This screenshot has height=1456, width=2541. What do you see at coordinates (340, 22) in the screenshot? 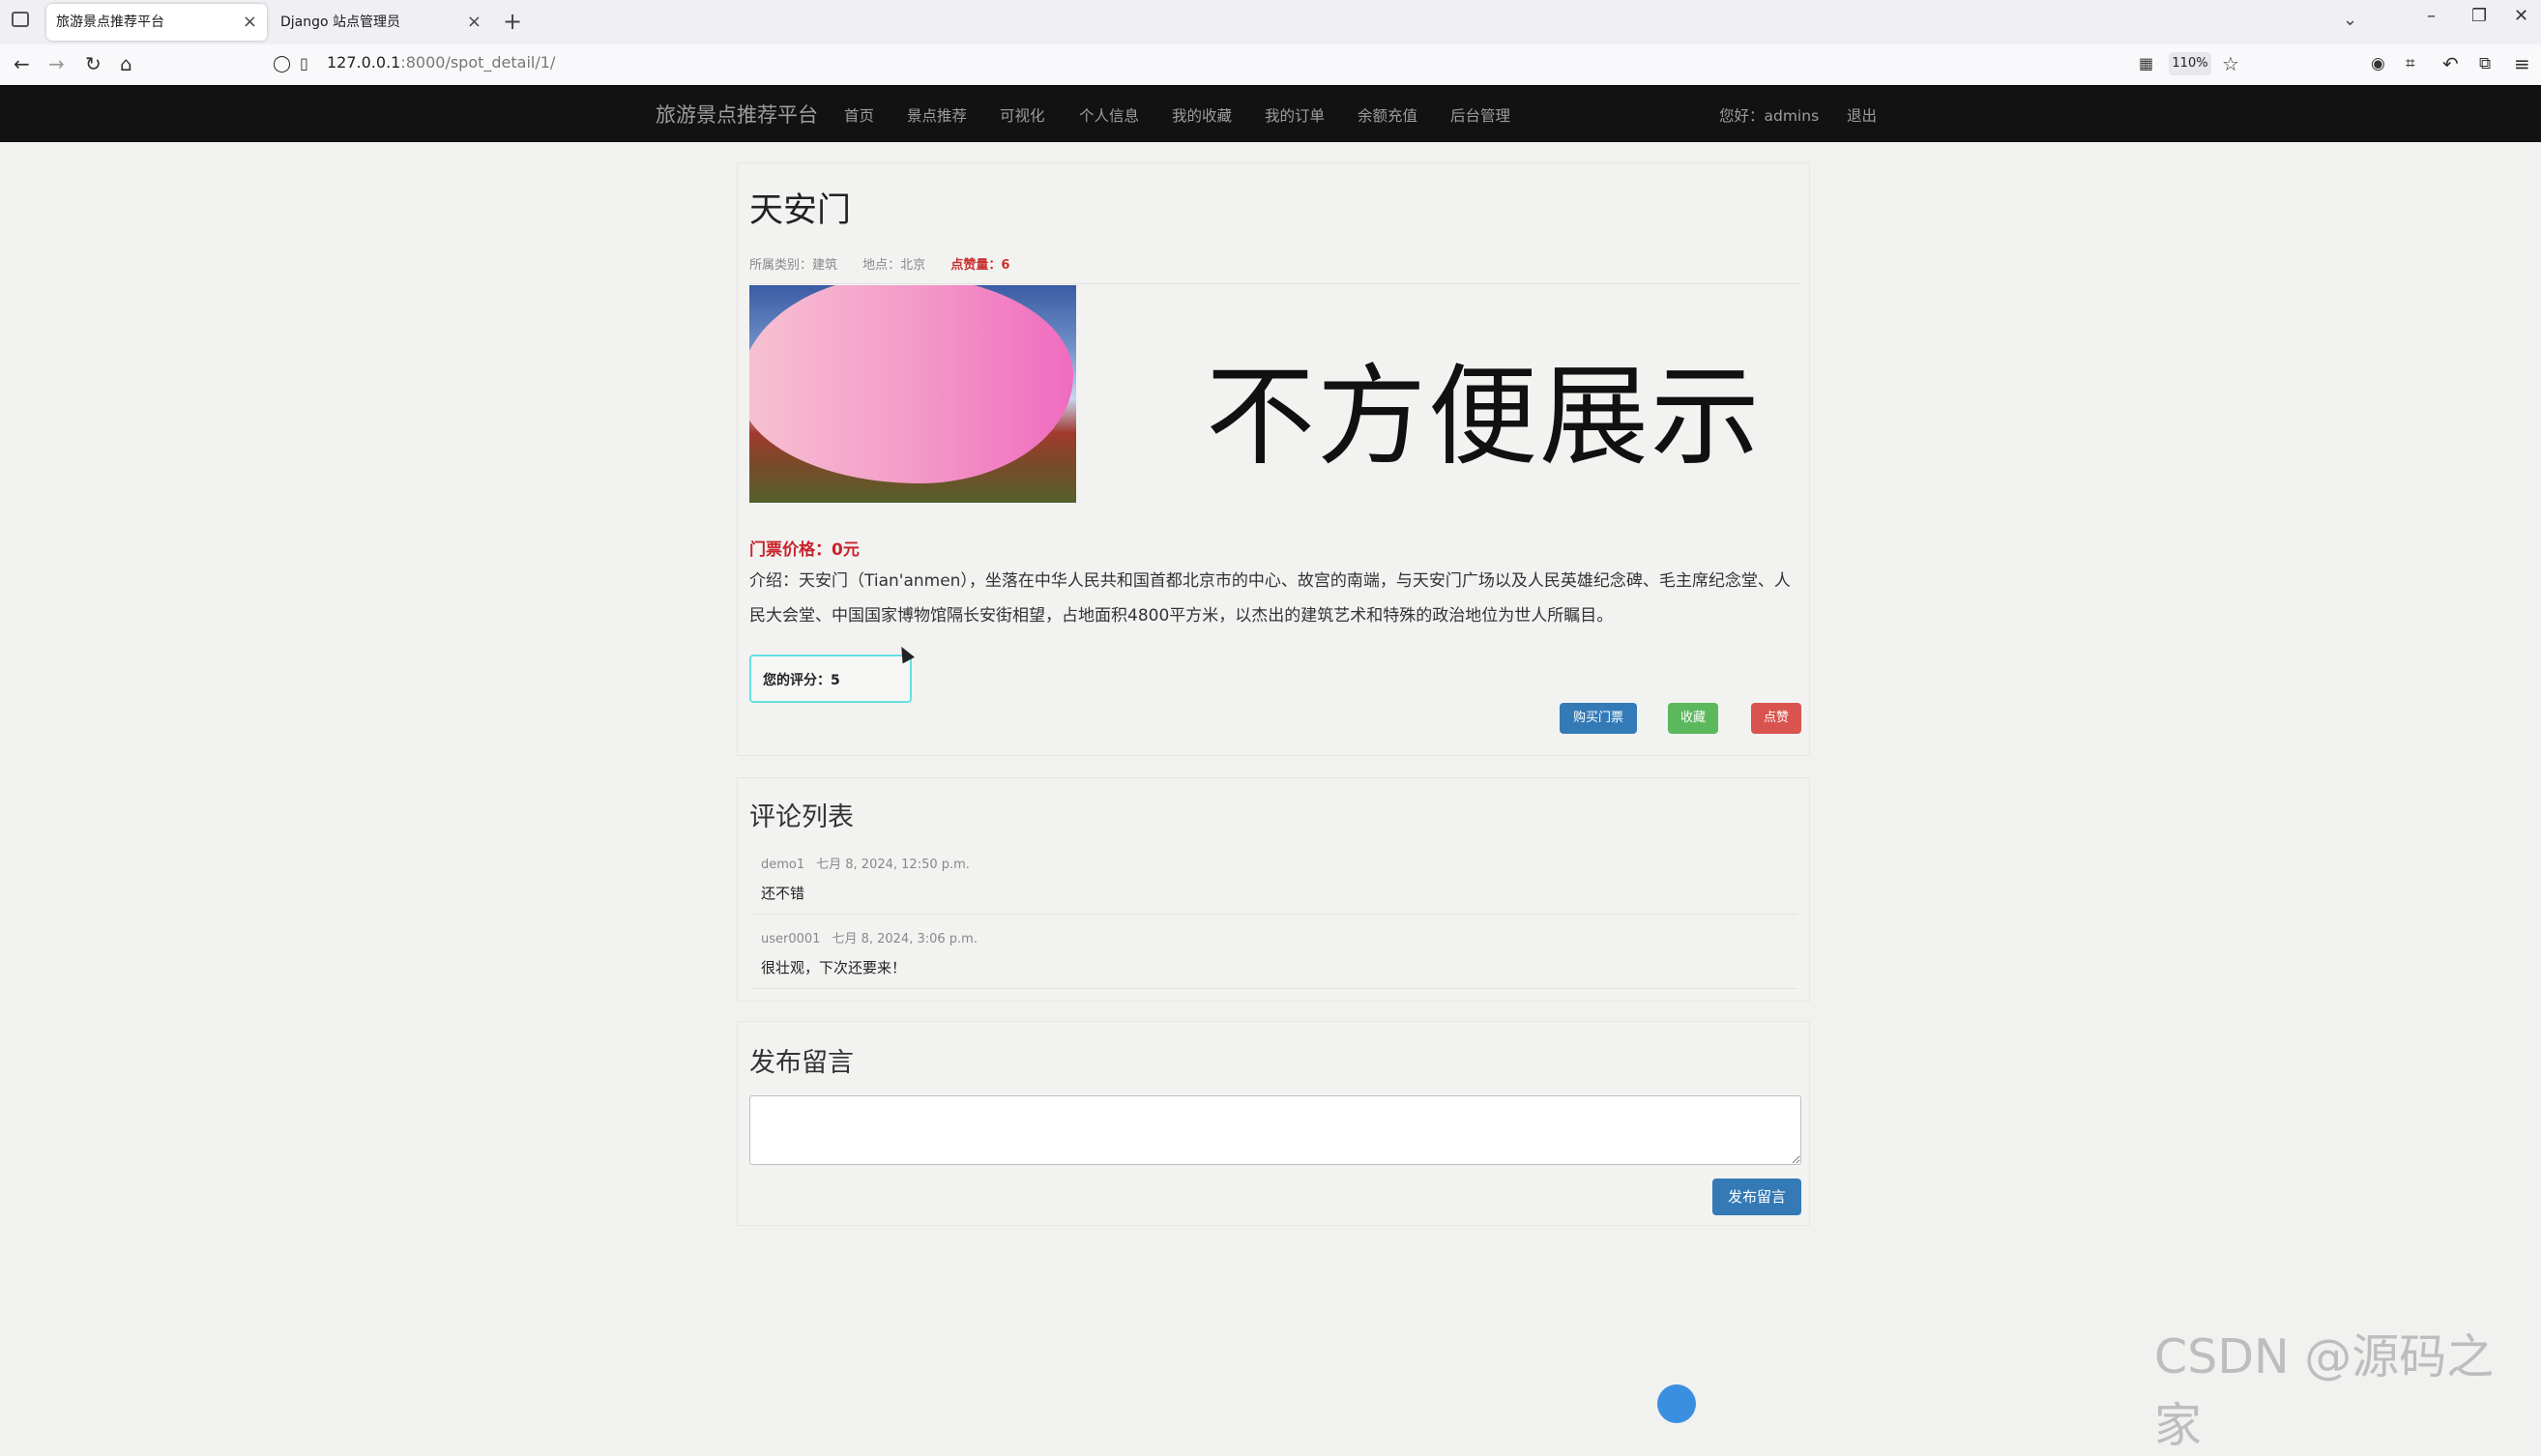
I see `tab-title: Django 站点管理员` at bounding box center [340, 22].